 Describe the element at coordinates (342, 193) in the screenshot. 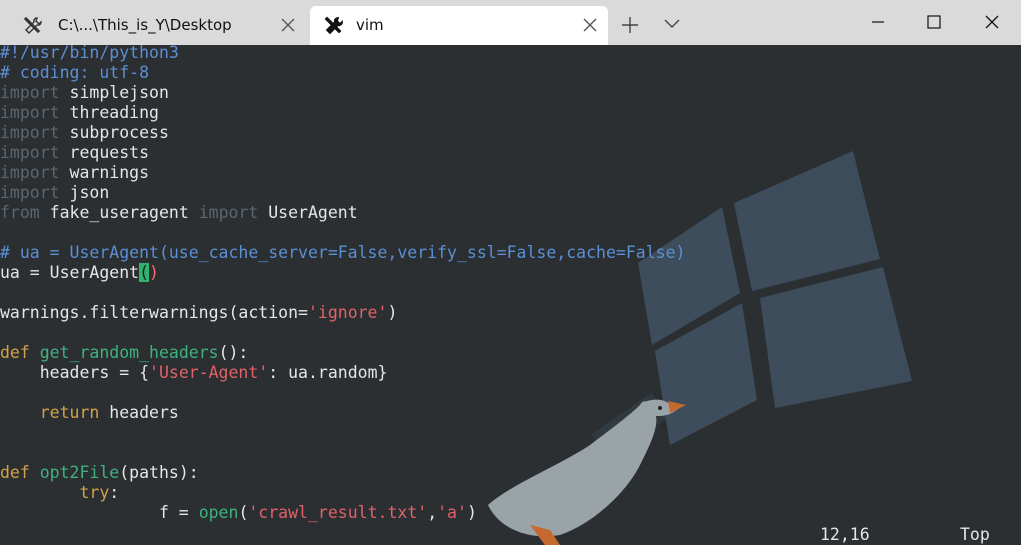

I see `code-line: import json` at that location.